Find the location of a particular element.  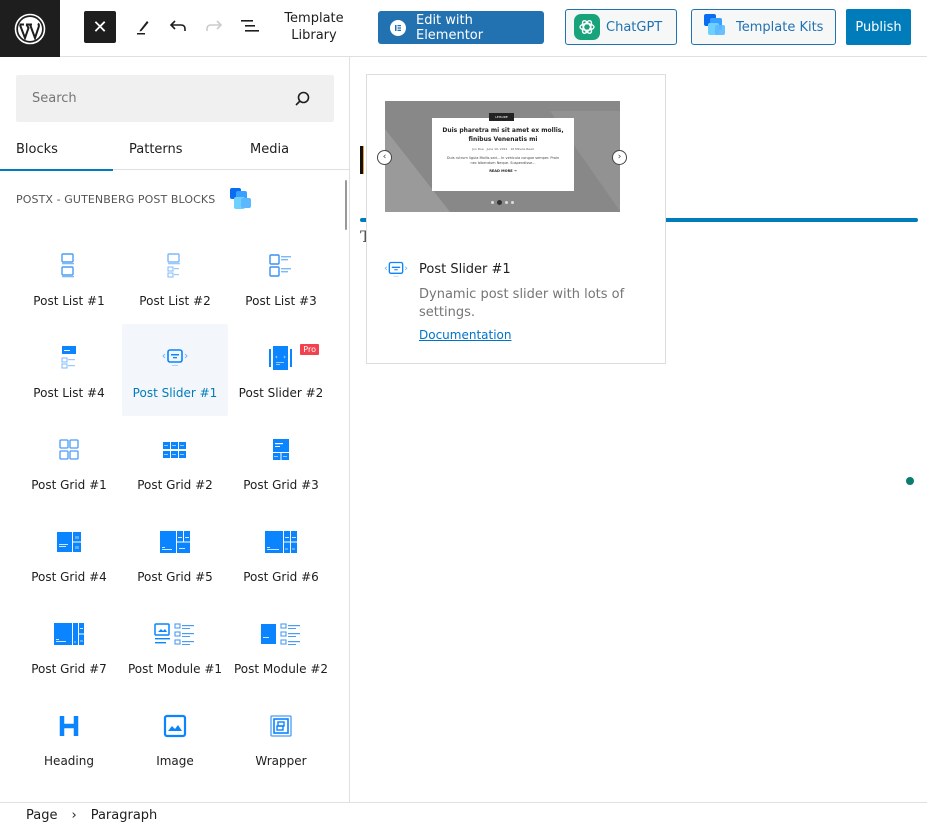

post-grid-3-icon is located at coordinates (281, 450).